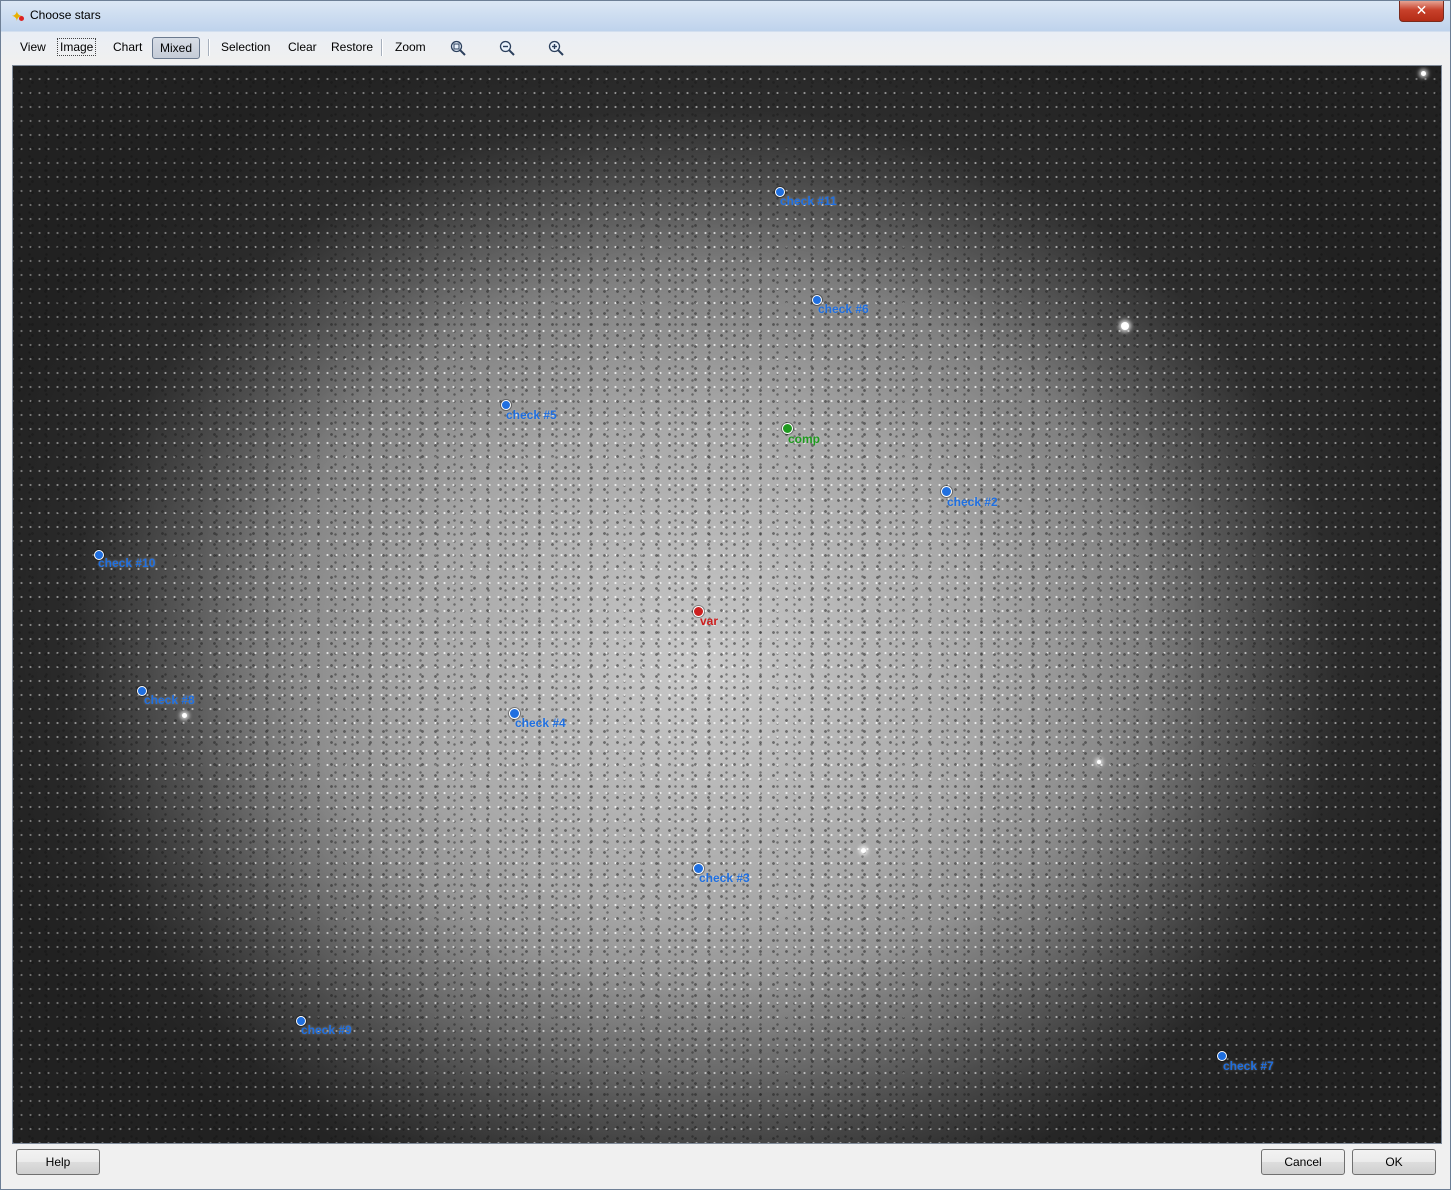 This screenshot has height=1190, width=1451. I want to click on star-label-check-7: check #7, so click(1248, 1066).